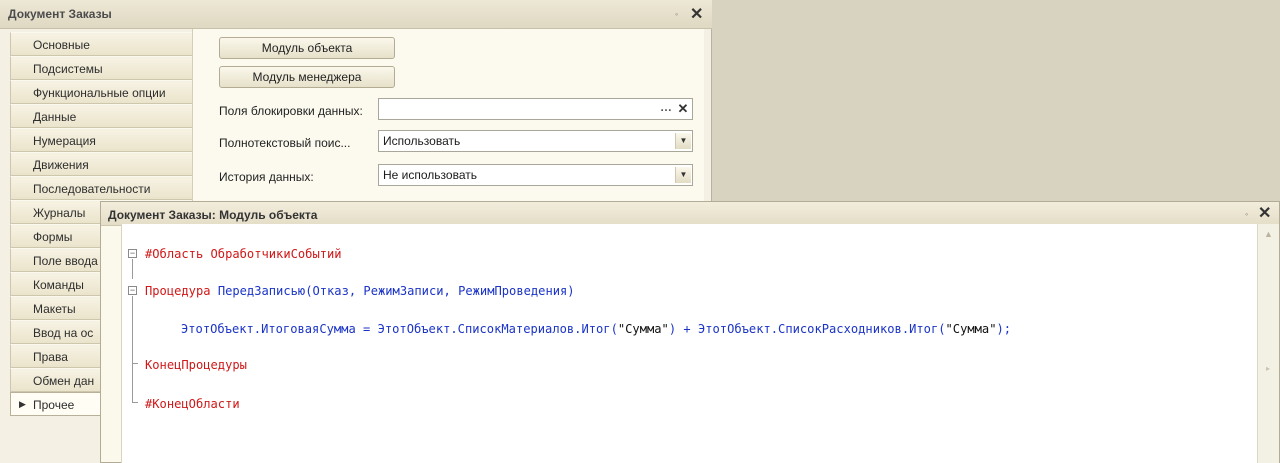 Image resolution: width=1280 pixels, height=463 pixels. What do you see at coordinates (64, 141) in the screenshot?
I see `tab-label: Нумерация` at bounding box center [64, 141].